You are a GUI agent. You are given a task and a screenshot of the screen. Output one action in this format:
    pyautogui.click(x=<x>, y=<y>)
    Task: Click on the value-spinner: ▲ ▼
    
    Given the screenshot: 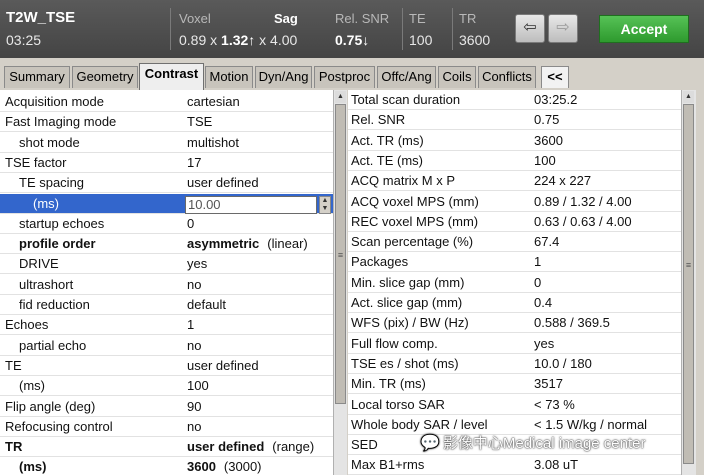 What is the action you would take?
    pyautogui.click(x=325, y=204)
    